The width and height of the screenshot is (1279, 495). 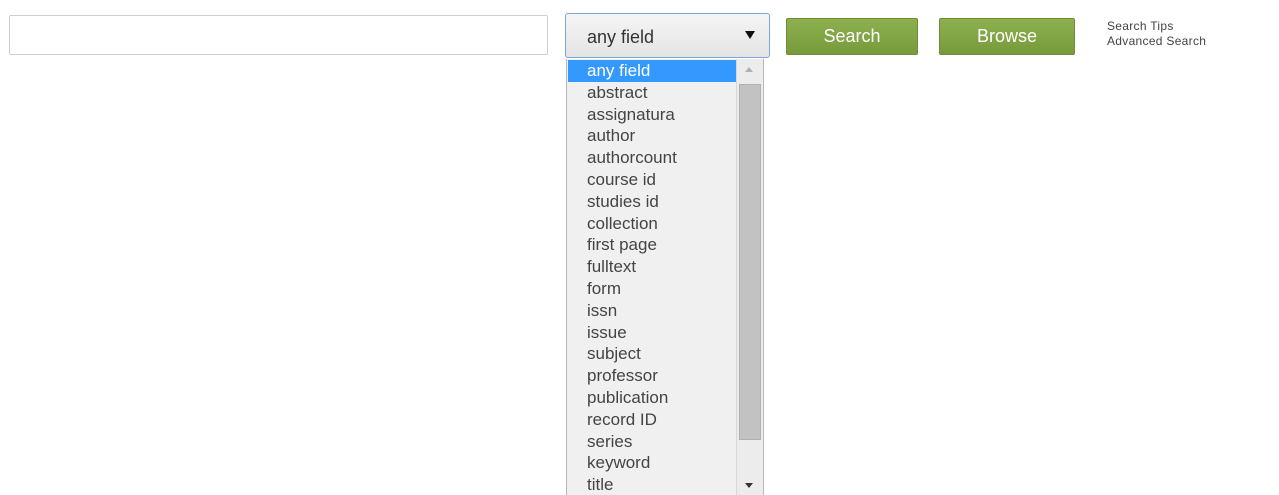 I want to click on option-any-field: any field, so click(x=652, y=71).